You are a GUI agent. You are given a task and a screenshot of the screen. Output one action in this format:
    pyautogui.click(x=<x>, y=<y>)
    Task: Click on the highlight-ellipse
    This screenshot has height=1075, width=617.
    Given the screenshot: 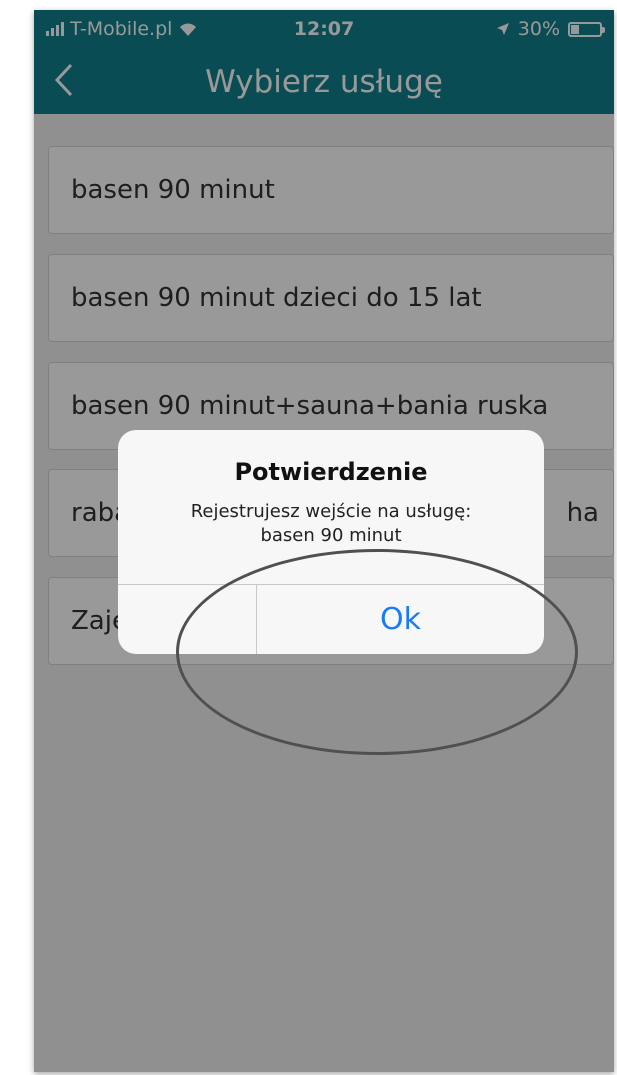 What is the action you would take?
    pyautogui.click(x=377, y=652)
    